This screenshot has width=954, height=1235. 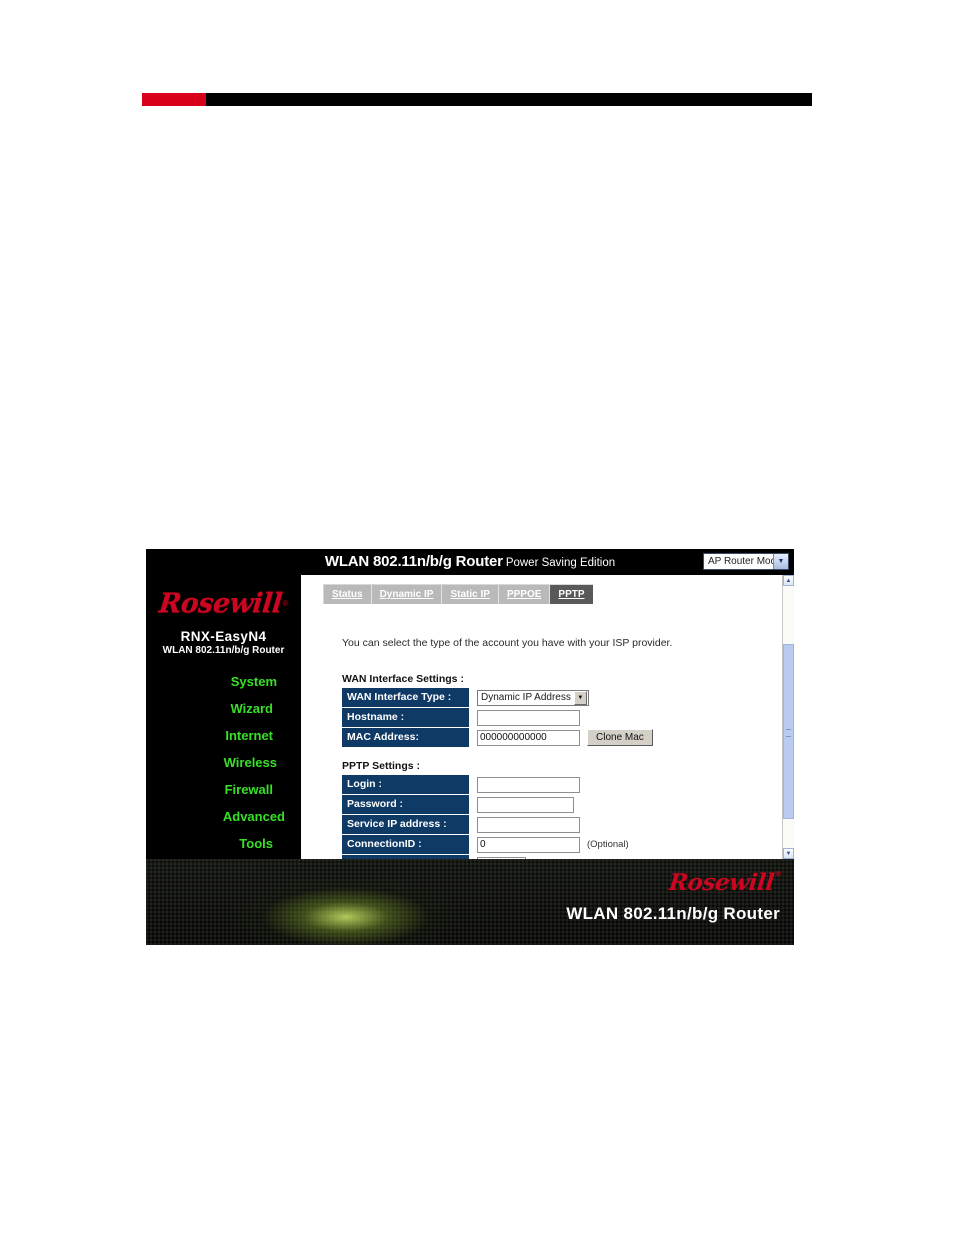 I want to click on content-scrollbar: ▲ ▼, so click(x=788, y=717).